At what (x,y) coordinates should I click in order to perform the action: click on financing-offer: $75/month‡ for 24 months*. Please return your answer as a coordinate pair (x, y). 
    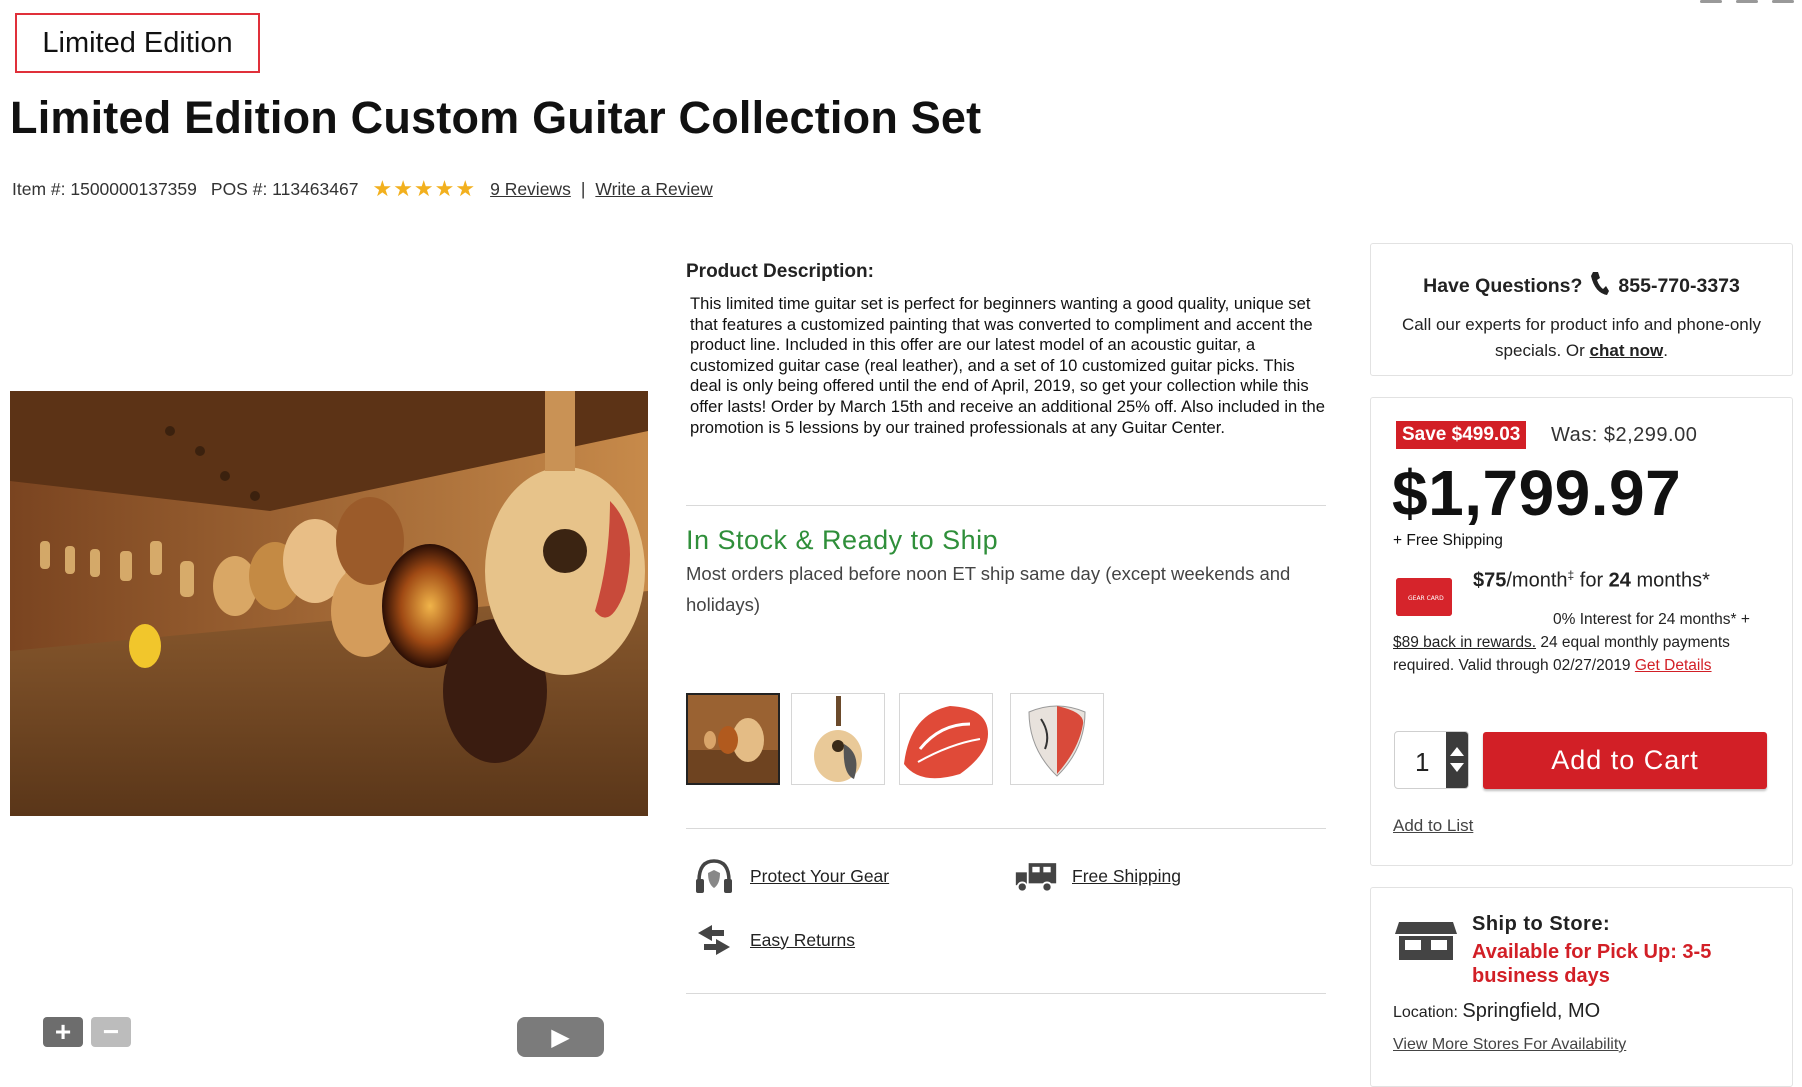
    Looking at the image, I should click on (1591, 580).